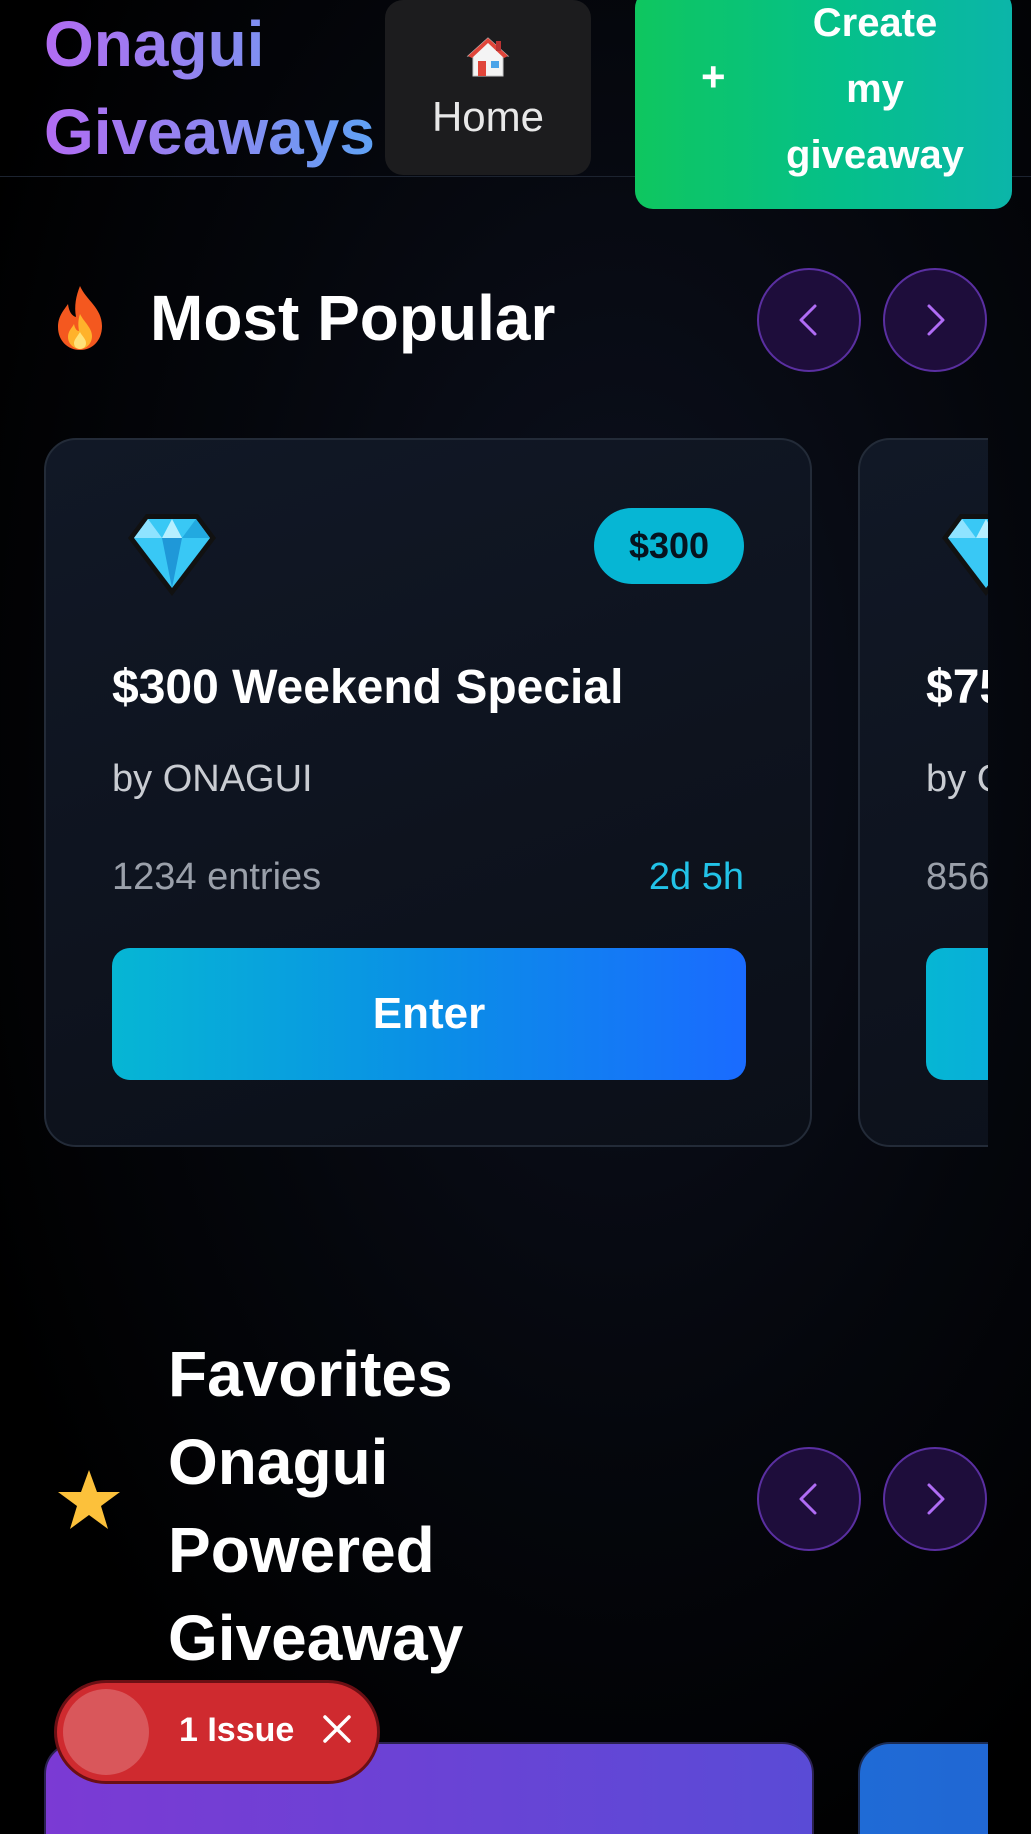 The height and width of the screenshot is (1834, 1031). I want to click on entries-count: 1234 entries, so click(217, 877).